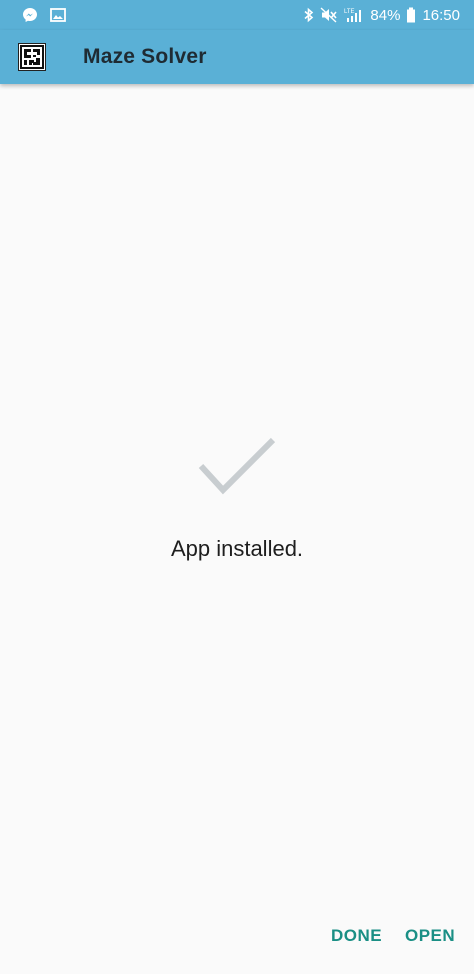 The image size is (474, 974). What do you see at coordinates (441, 15) in the screenshot?
I see `clock: 16:50` at bounding box center [441, 15].